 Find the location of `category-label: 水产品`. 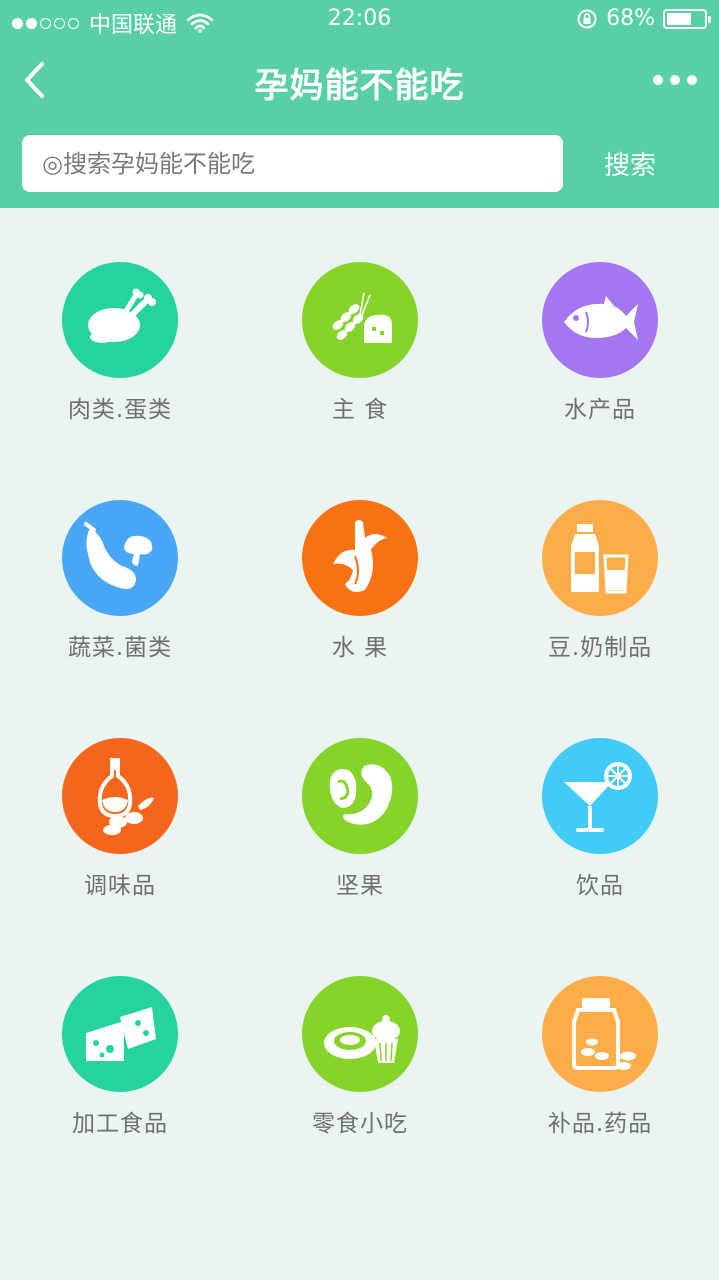

category-label: 水产品 is located at coordinates (600, 410).